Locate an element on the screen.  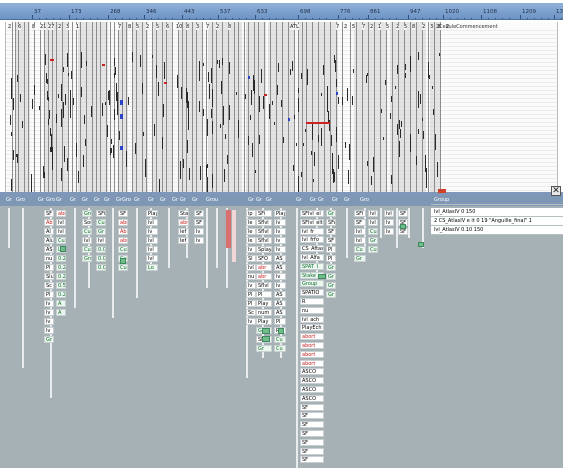
panel-item: ip is located at coordinates (251, 213).